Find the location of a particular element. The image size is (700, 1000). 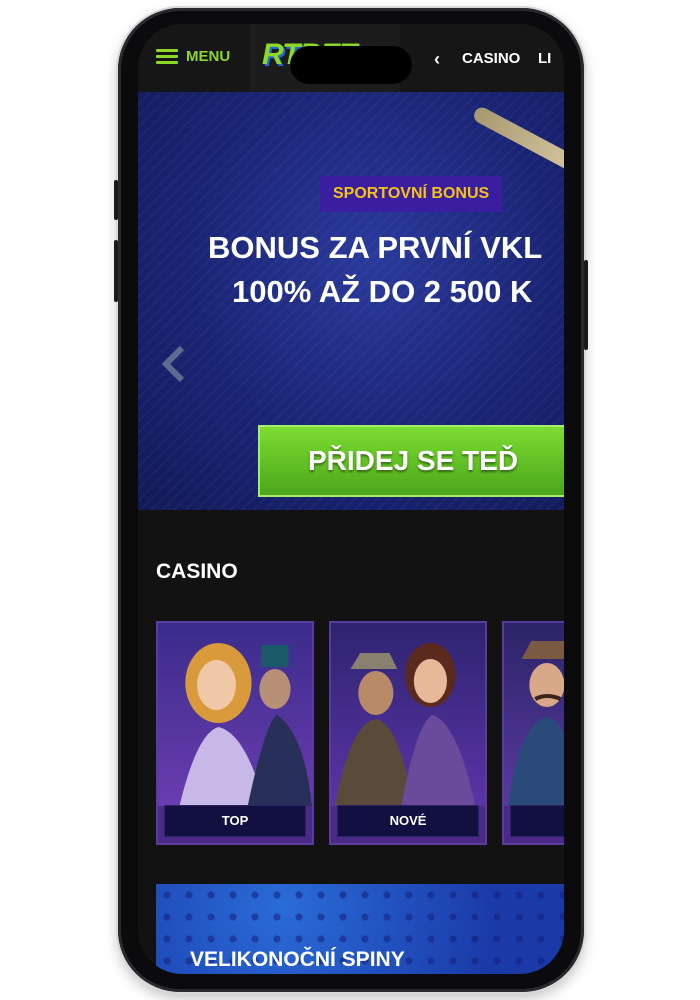

carousel-prev-icon is located at coordinates (175, 364).